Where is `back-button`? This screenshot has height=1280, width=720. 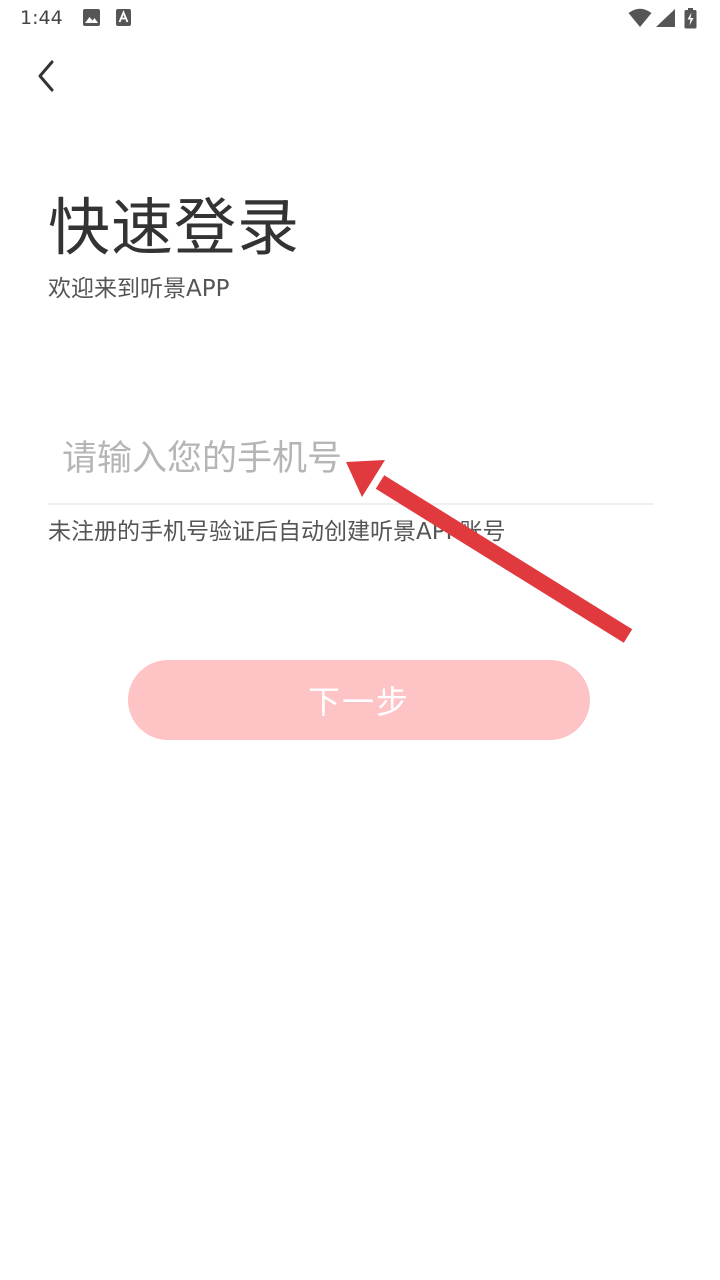 back-button is located at coordinates (46, 78).